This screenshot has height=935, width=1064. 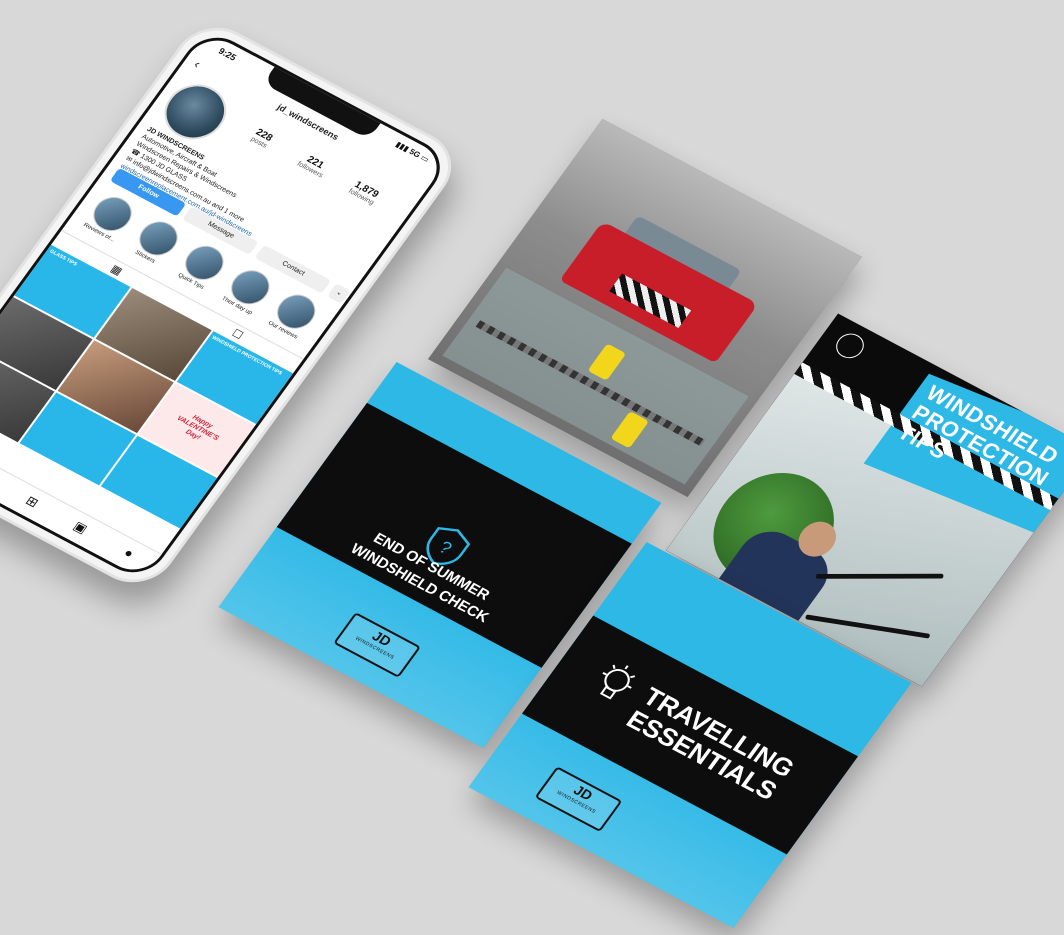 I want to click on tips-logo-icon, so click(x=850, y=346).